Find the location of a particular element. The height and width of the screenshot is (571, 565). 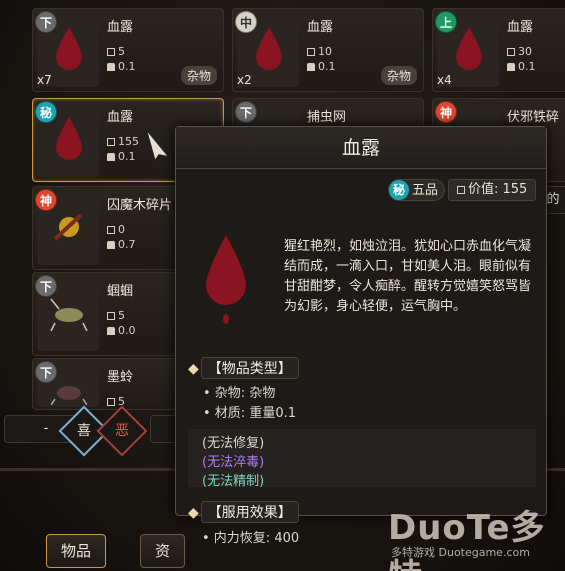

item-name: 捕虫网 is located at coordinates (327, 117).